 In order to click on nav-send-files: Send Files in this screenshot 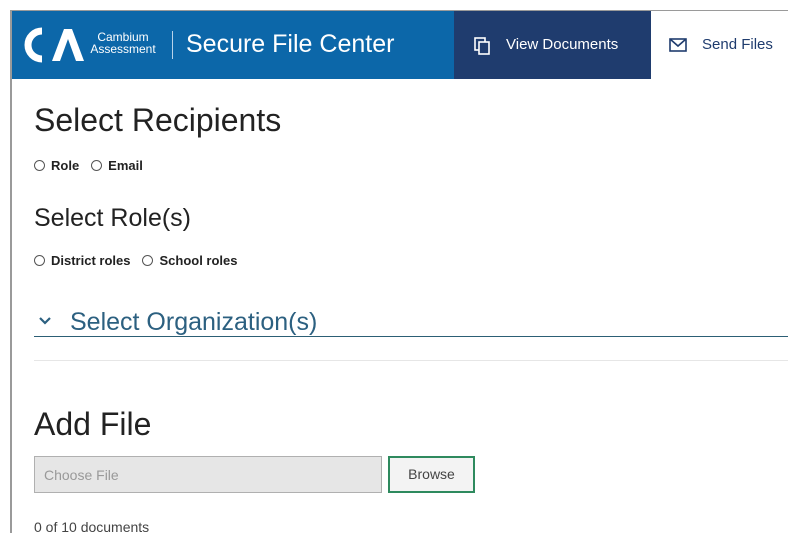, I will do `click(719, 45)`.